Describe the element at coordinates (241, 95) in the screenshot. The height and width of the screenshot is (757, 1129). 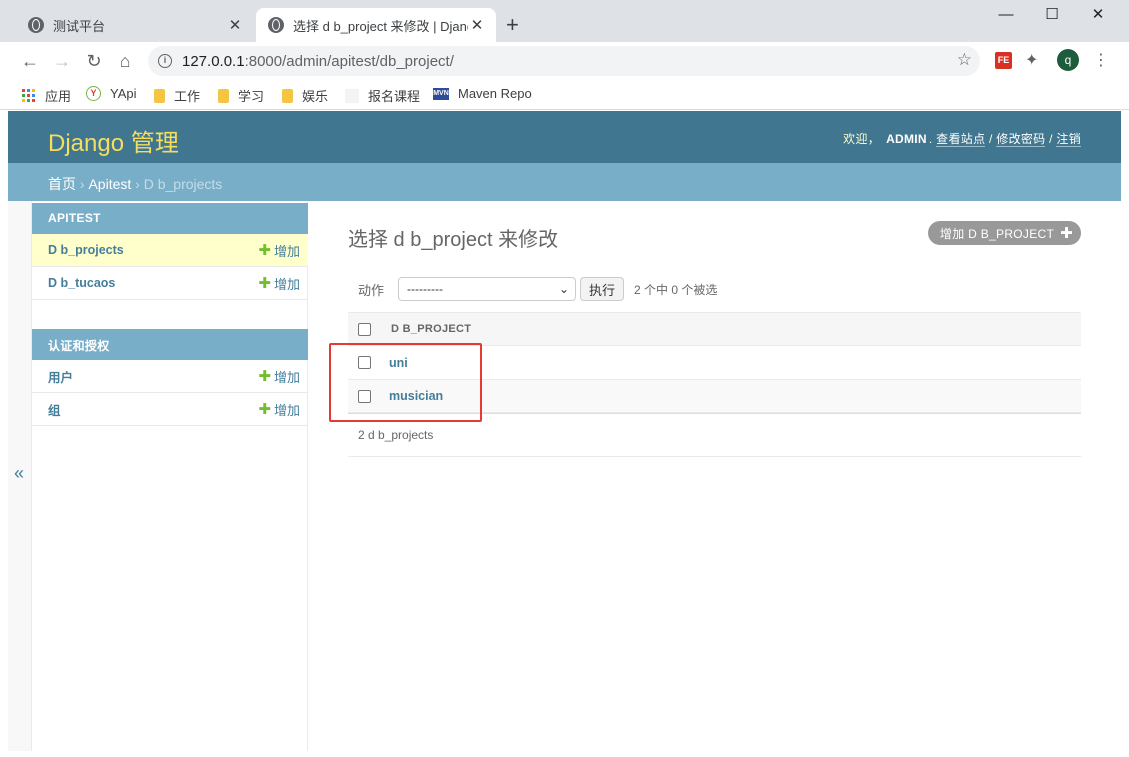
I see `bookmark-folder-study: 学习` at that location.